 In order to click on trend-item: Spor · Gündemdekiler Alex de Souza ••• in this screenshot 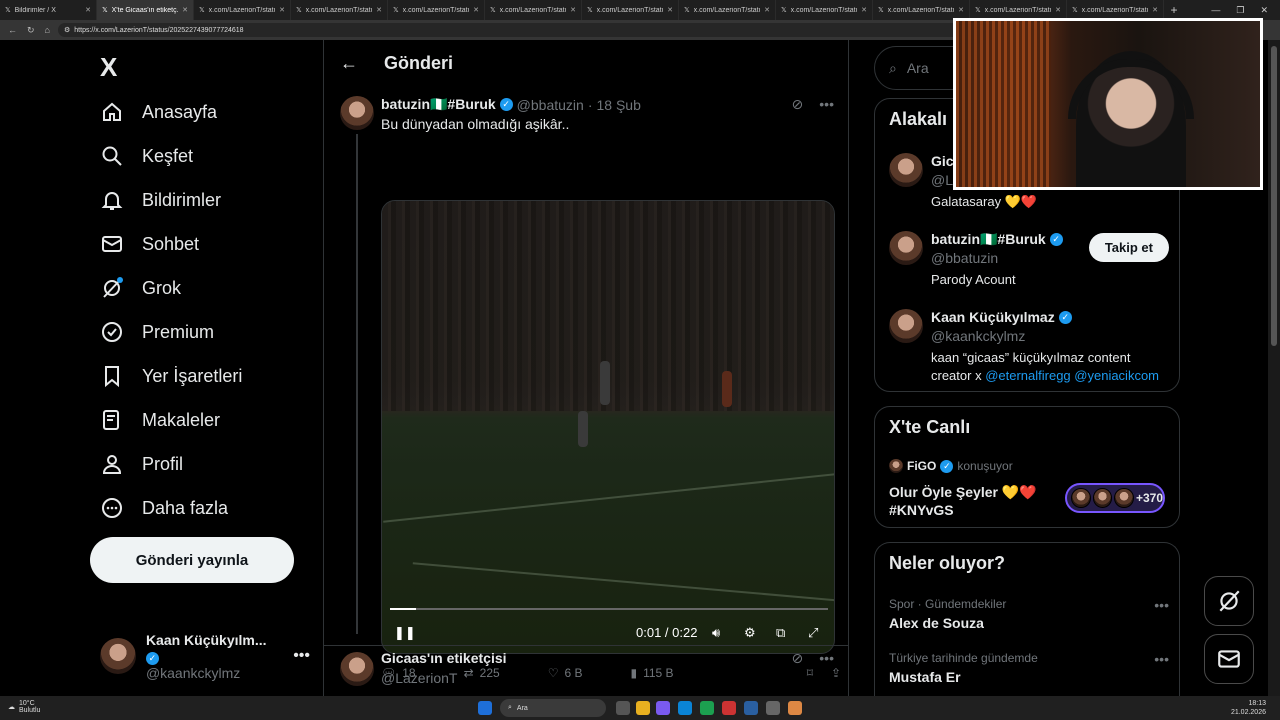, I will do `click(1029, 614)`.